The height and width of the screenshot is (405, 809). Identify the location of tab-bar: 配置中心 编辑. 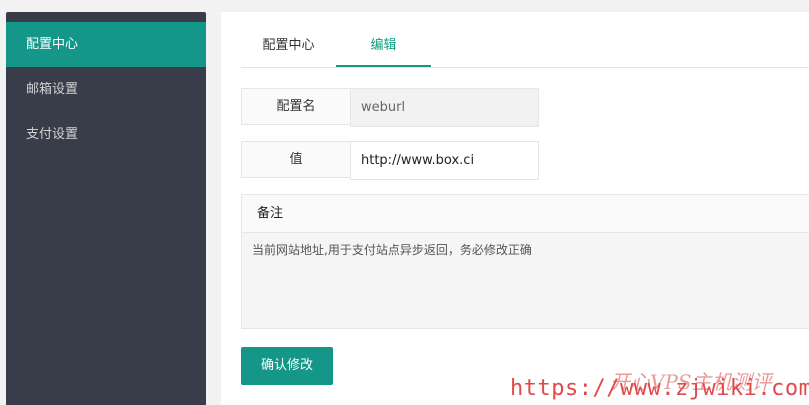
(525, 47).